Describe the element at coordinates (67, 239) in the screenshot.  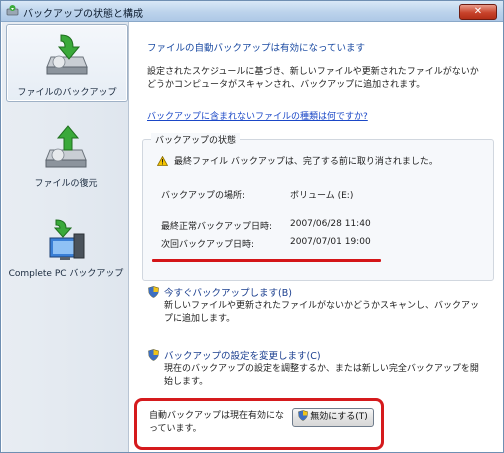
I see `pc-backup-icon` at that location.